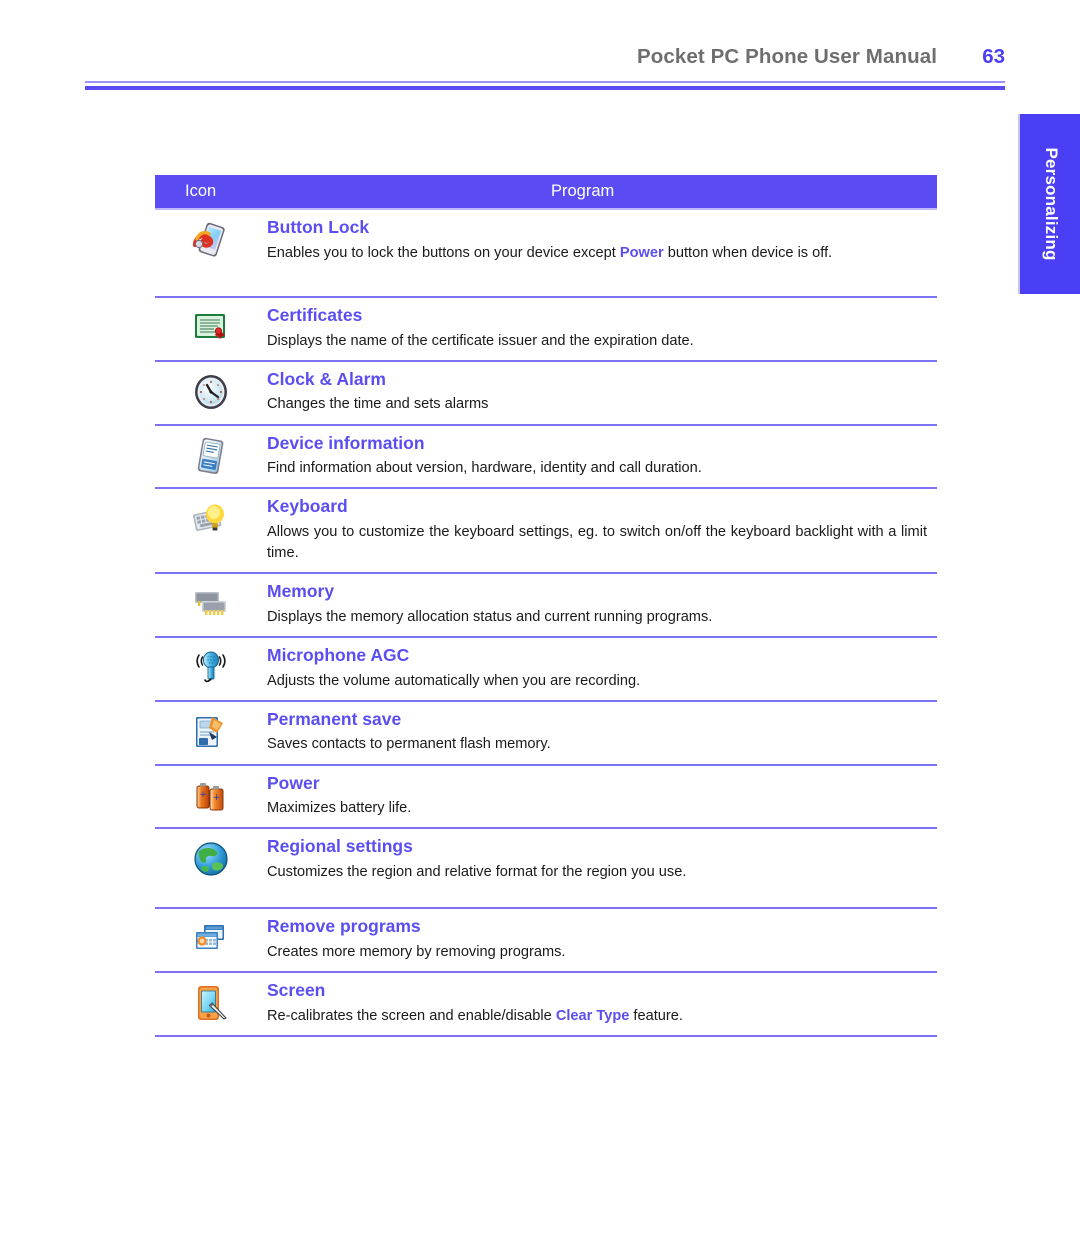  Describe the element at coordinates (340, 846) in the screenshot. I see `row-title: Regional settings` at that location.